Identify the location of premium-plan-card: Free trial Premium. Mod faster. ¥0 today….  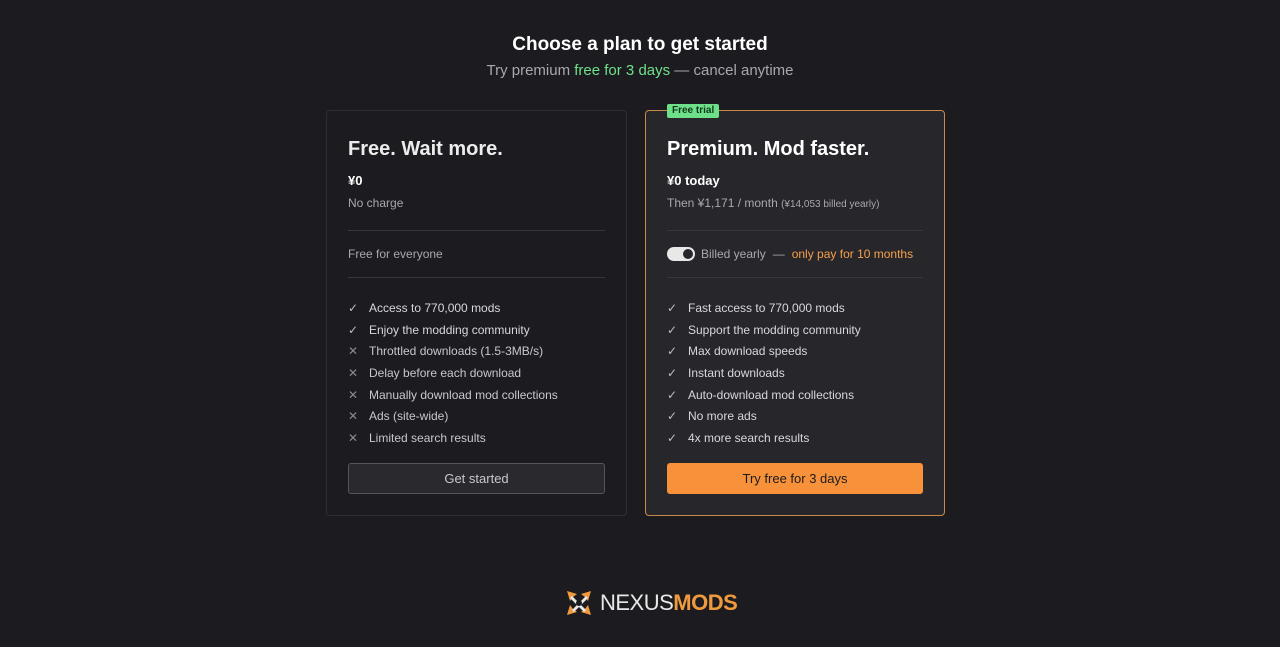
(795, 310).